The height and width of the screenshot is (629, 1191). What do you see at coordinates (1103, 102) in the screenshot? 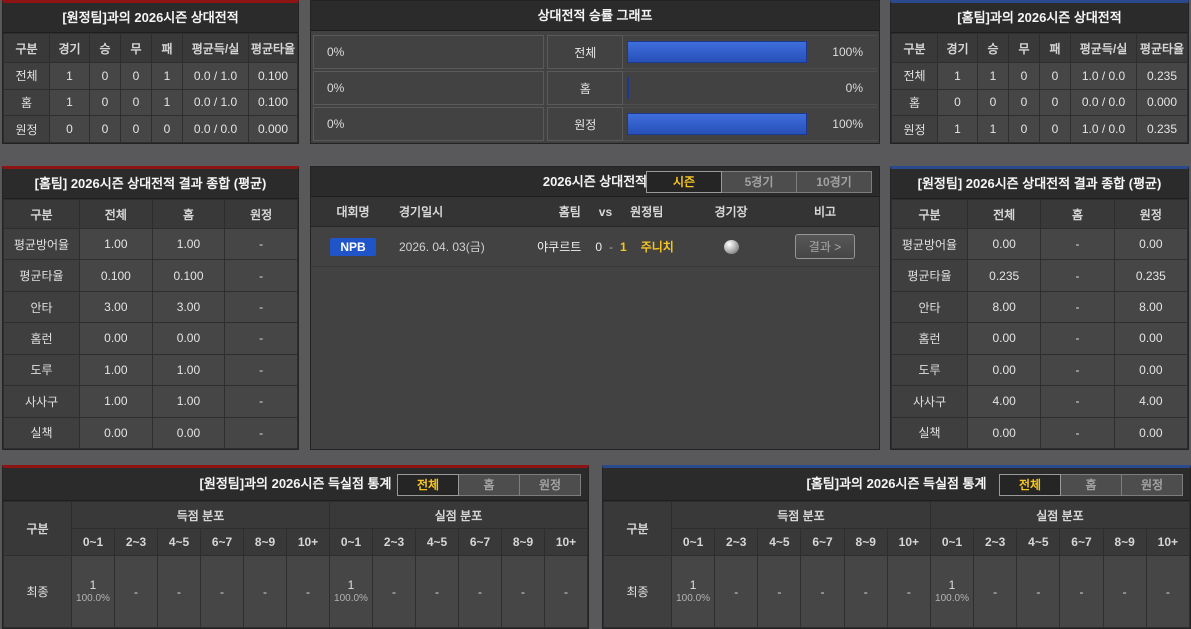
I see `stat-cell: 0.0 / 0.0` at bounding box center [1103, 102].